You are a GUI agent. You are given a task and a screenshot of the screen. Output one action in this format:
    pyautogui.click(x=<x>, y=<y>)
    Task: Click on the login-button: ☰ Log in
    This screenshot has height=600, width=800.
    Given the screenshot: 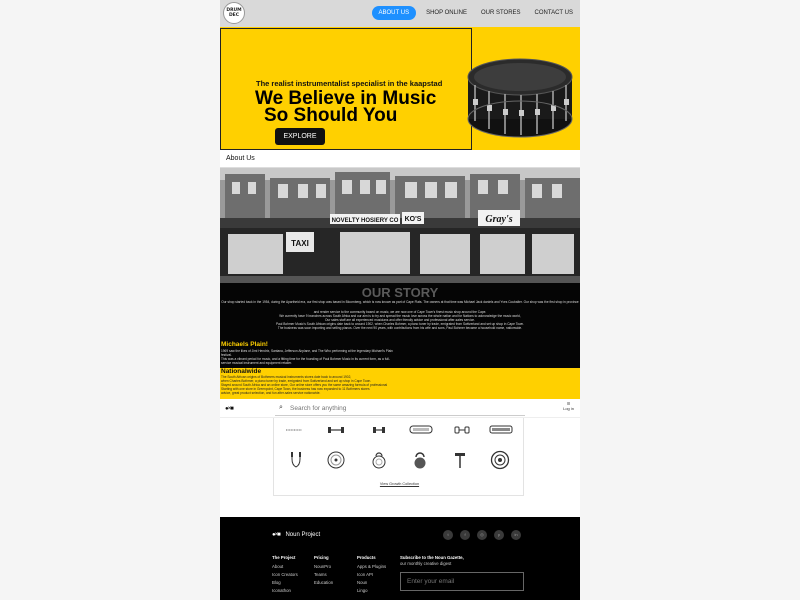 What is the action you would take?
    pyautogui.click(x=568, y=406)
    